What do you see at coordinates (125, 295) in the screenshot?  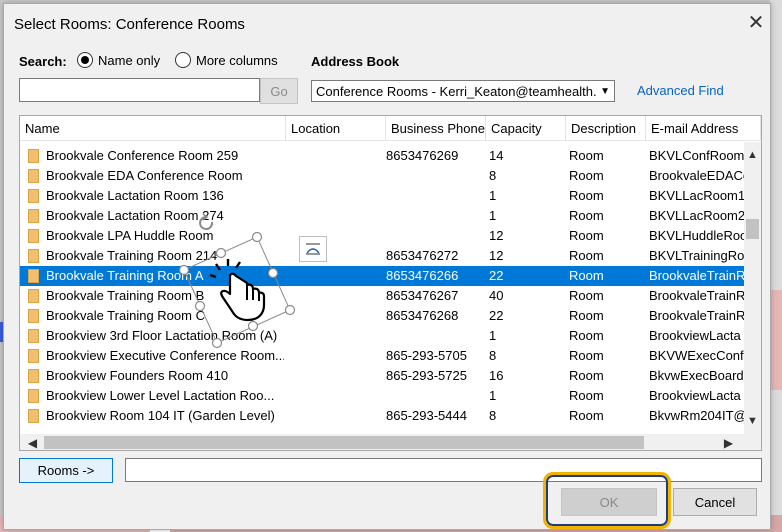 I see `cell-name: Brookvale Training Room B` at bounding box center [125, 295].